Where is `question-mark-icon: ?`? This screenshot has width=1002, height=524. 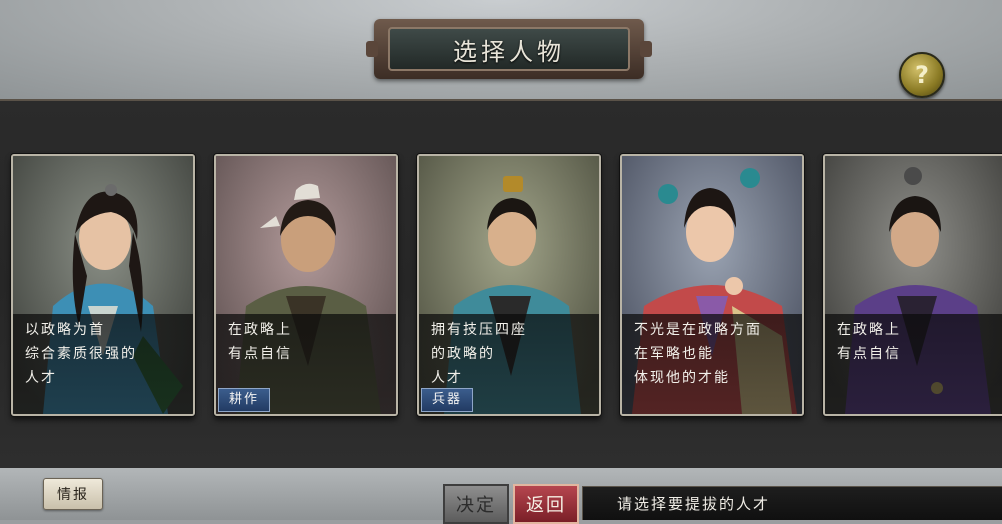
question-mark-icon: ? is located at coordinates (922, 75).